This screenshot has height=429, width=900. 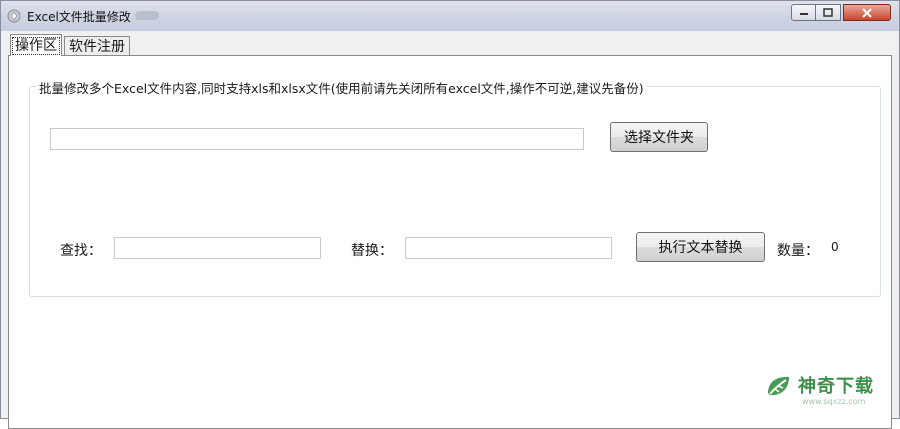 What do you see at coordinates (317, 139) in the screenshot?
I see `folder-path-input` at bounding box center [317, 139].